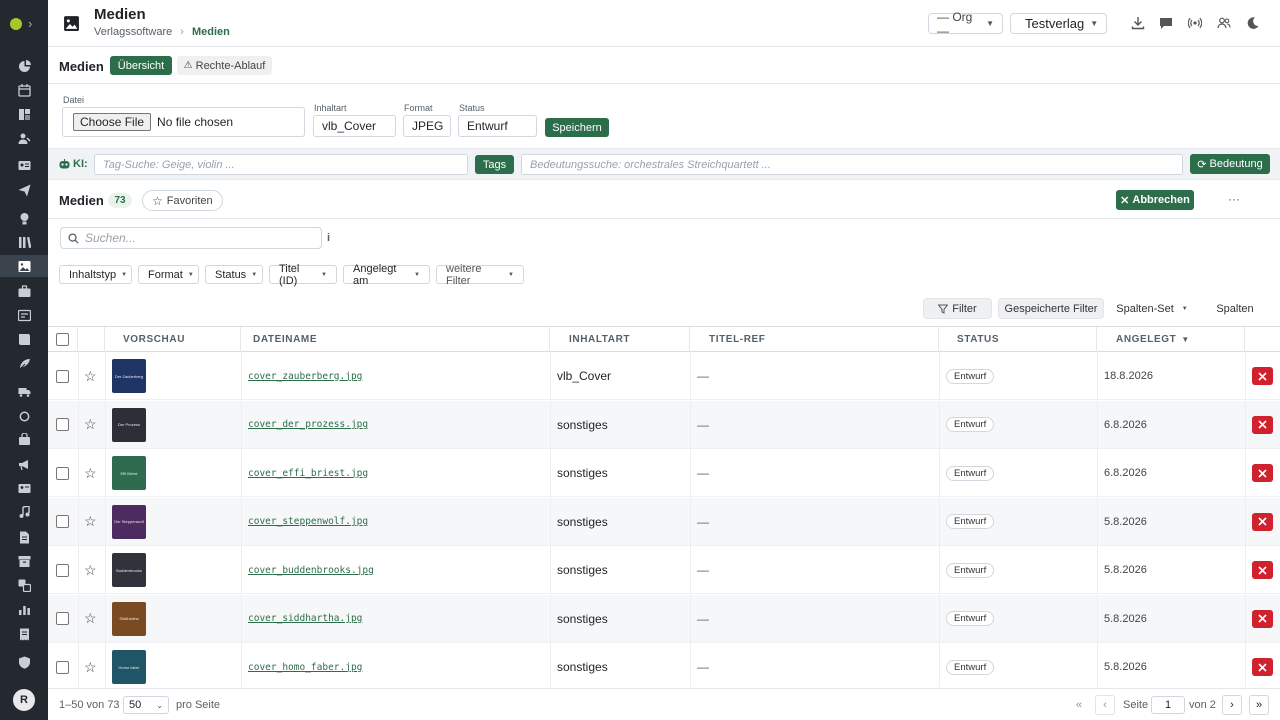 Image resolution: width=1280 pixels, height=720 pixels. Describe the element at coordinates (1235, 308) in the screenshot. I see `columns-button: Spalten` at that location.